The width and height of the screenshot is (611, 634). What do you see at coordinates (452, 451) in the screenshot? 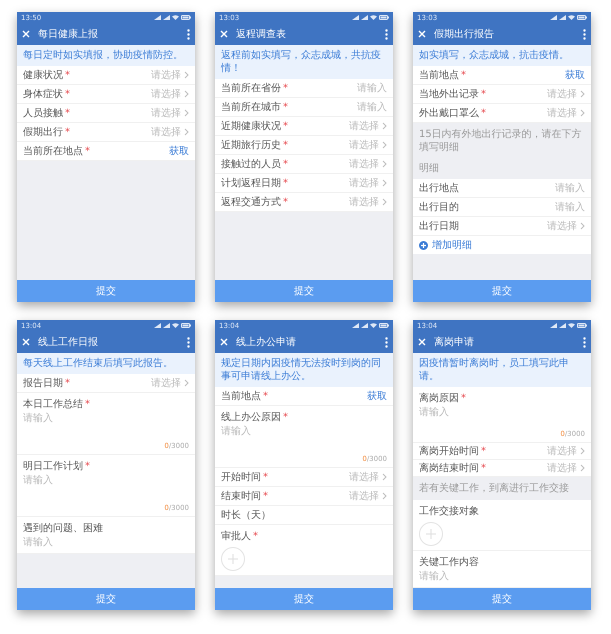
I see `field-label: 离岗开始时间 *` at bounding box center [452, 451].